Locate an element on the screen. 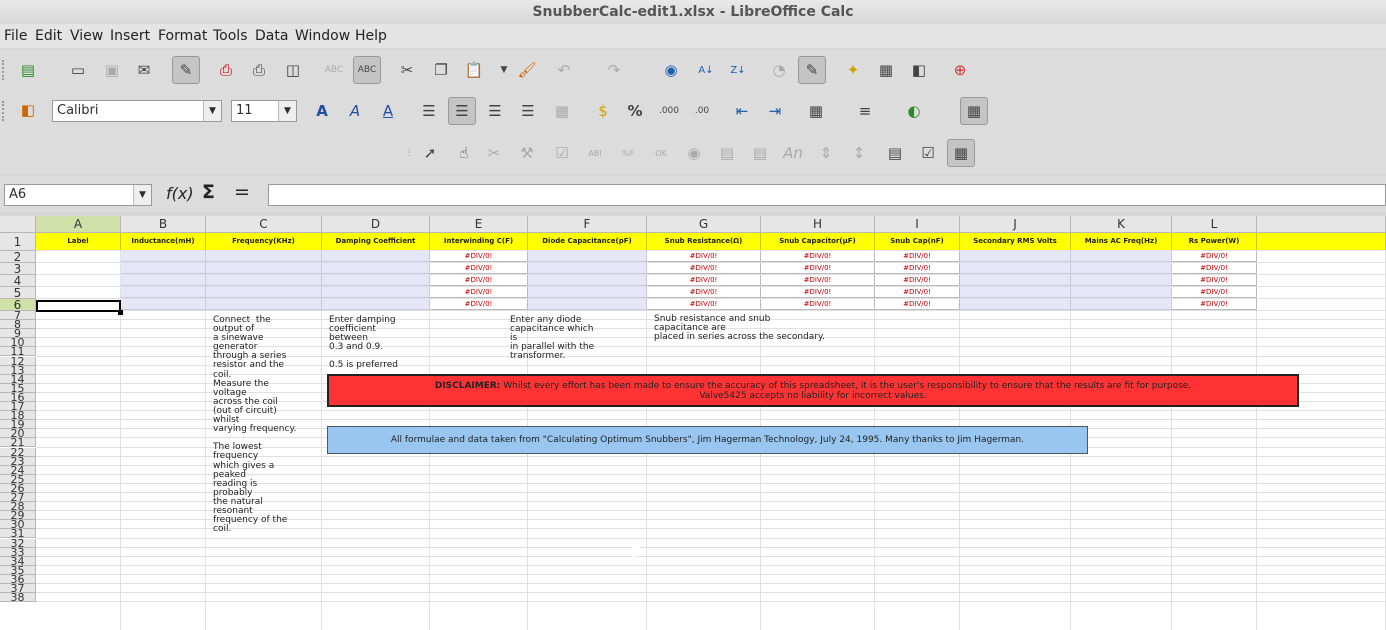  column-header-a: A is located at coordinates (78, 224).